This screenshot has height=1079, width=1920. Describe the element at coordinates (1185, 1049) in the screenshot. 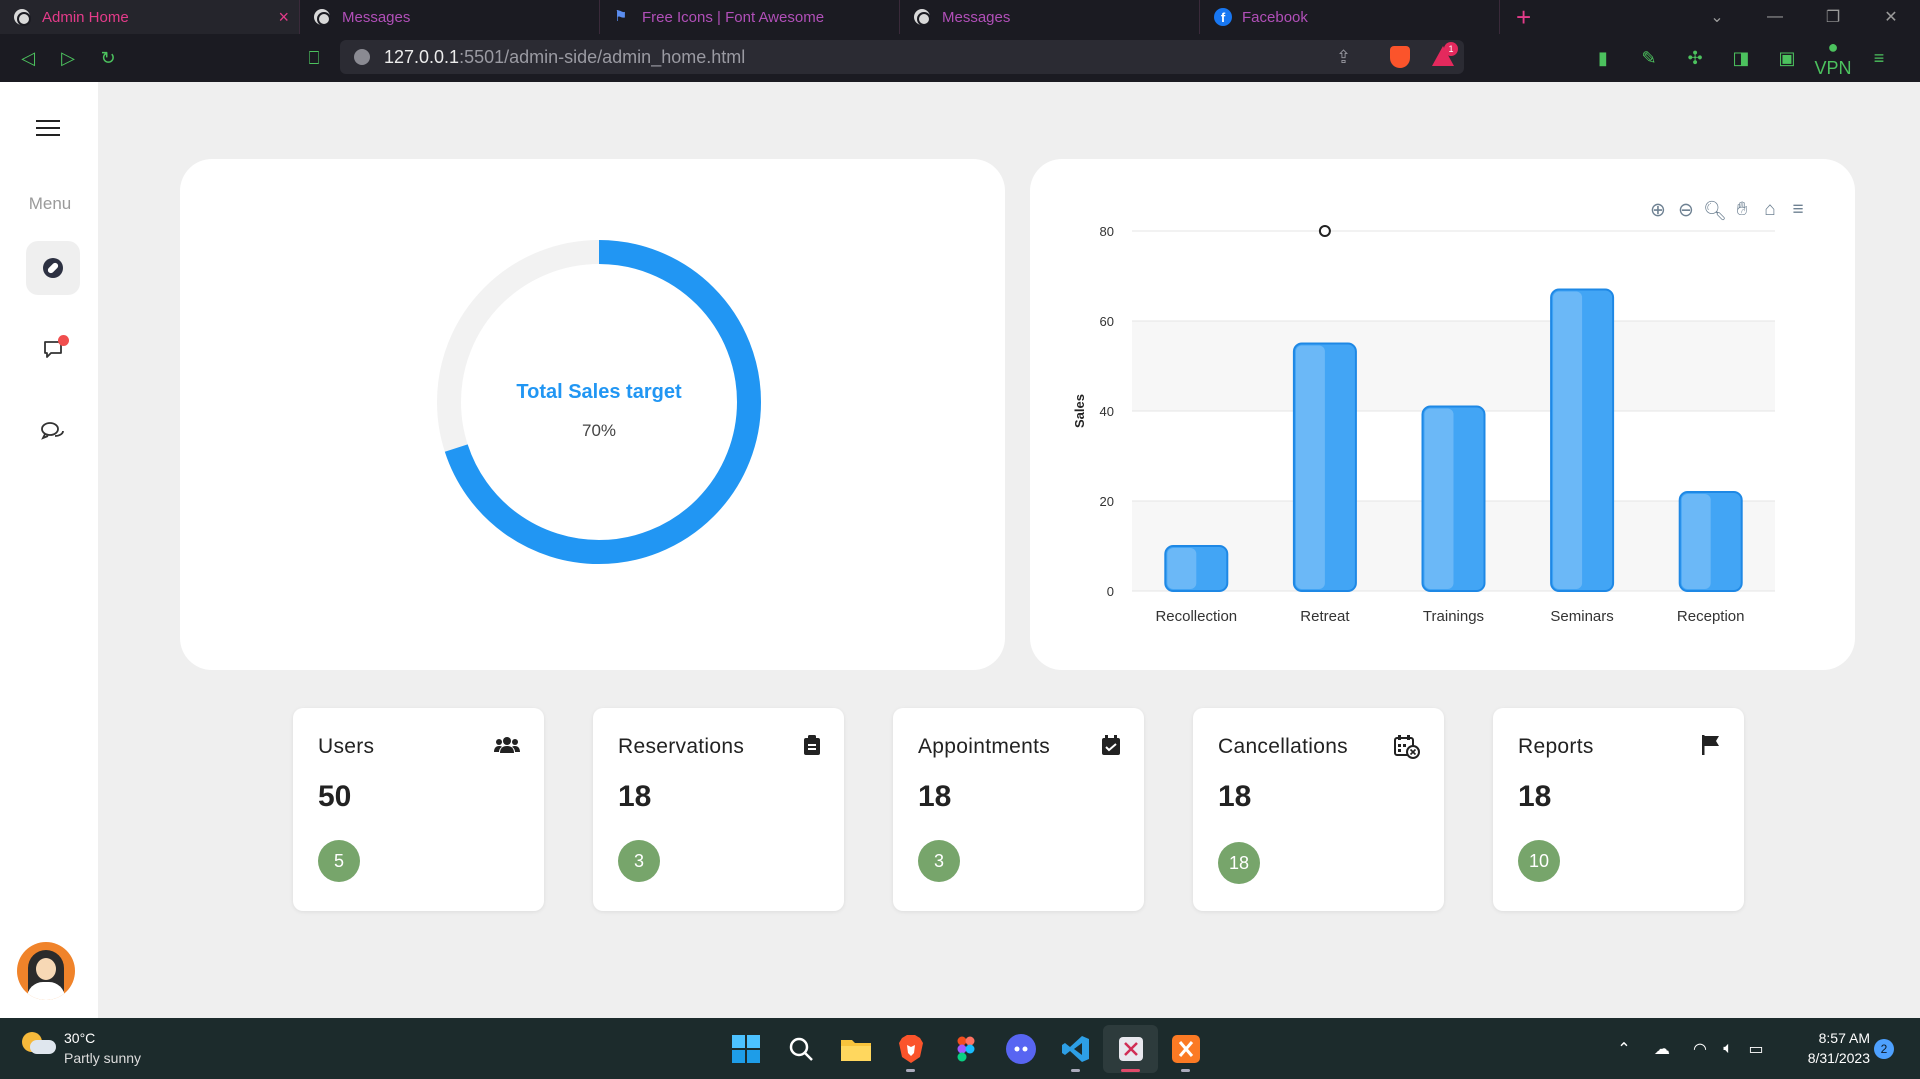

I see `xampp-button` at that location.